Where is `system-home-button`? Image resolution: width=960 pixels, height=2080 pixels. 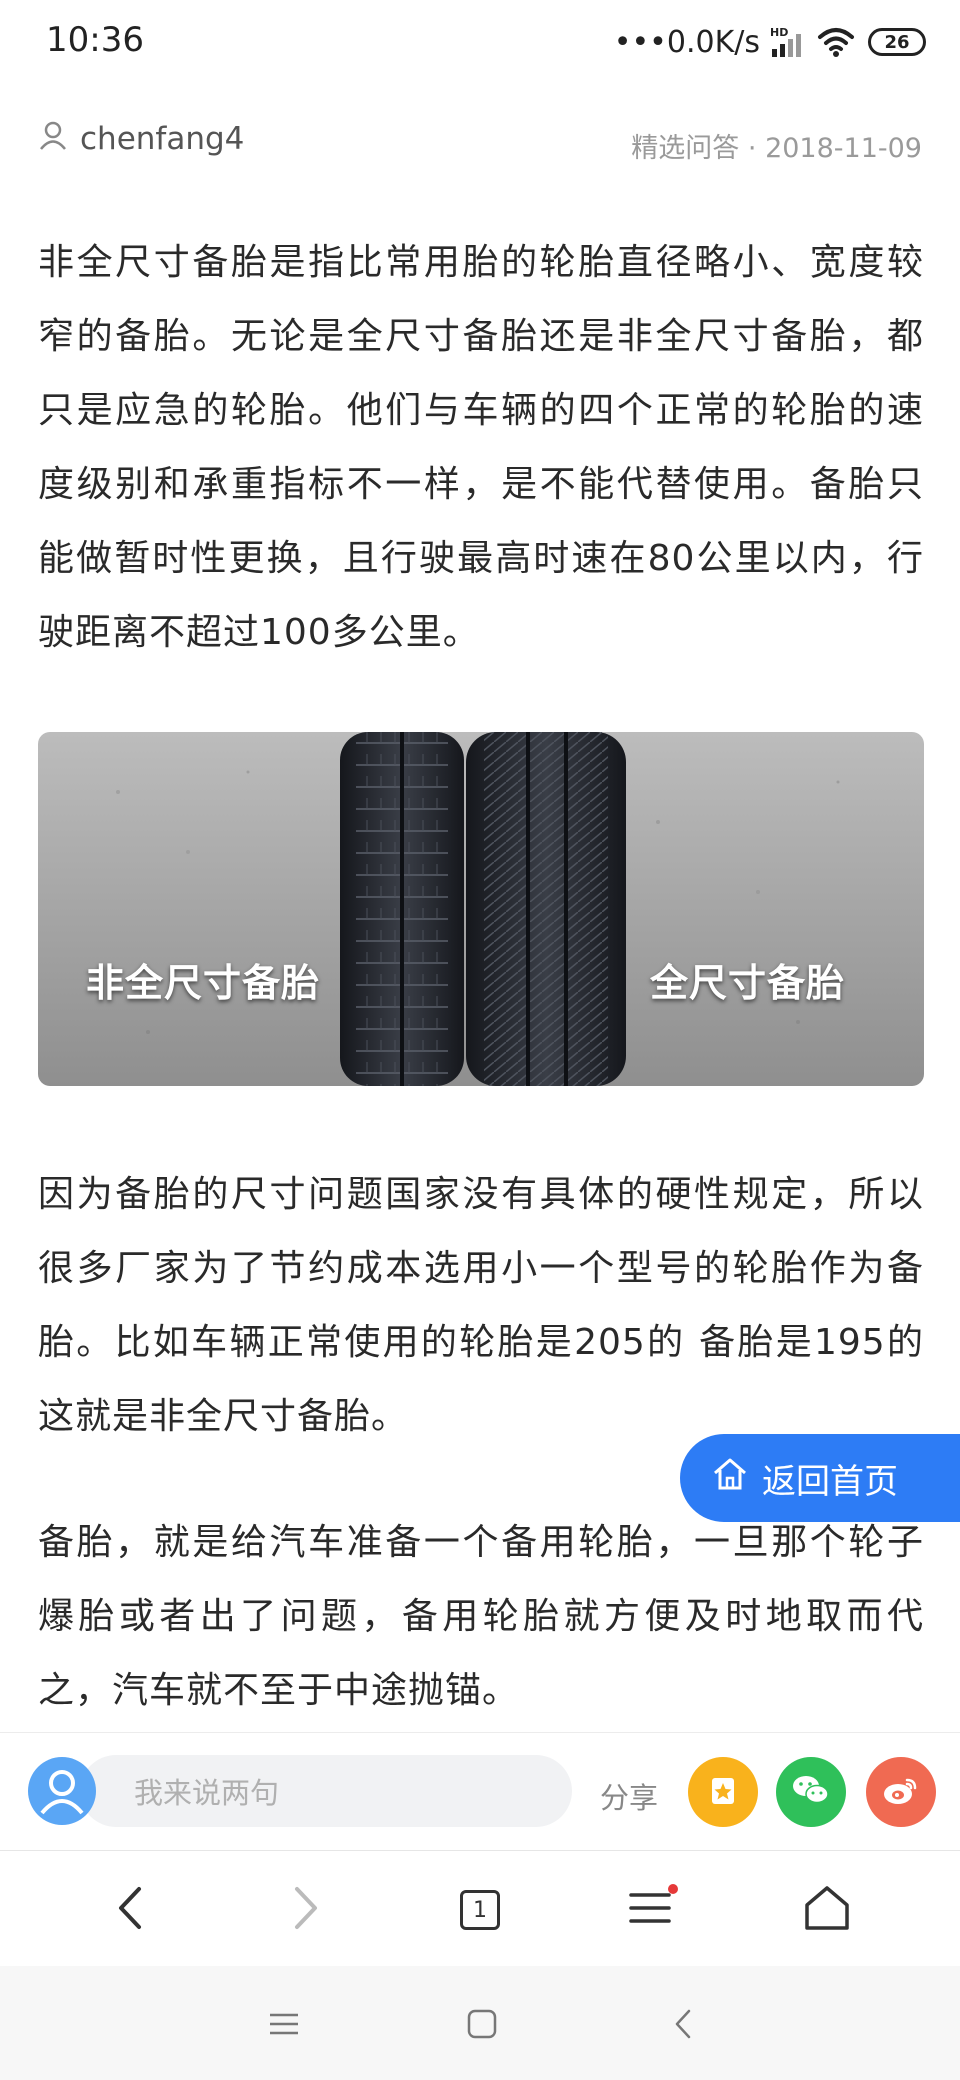
system-home-button is located at coordinates (482, 2026).